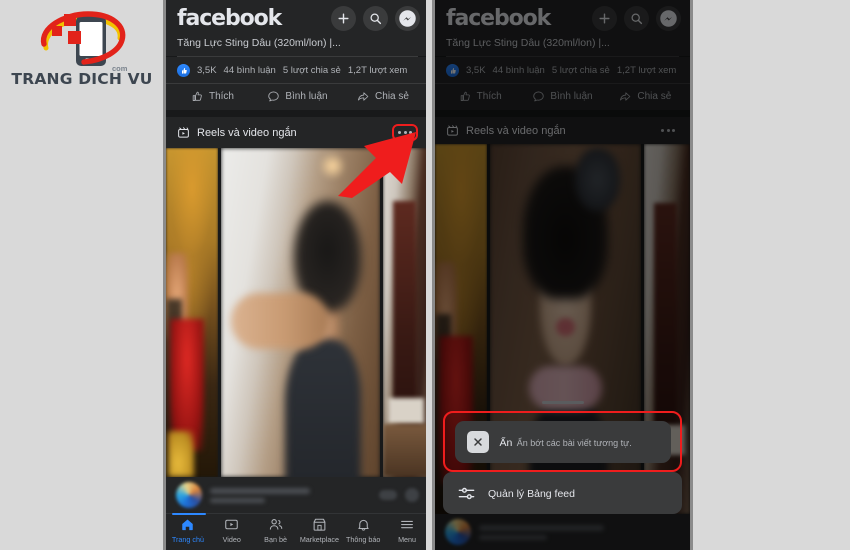  What do you see at coordinates (207, 70) in the screenshot?
I see `reaction-count: 3,5K` at bounding box center [207, 70].